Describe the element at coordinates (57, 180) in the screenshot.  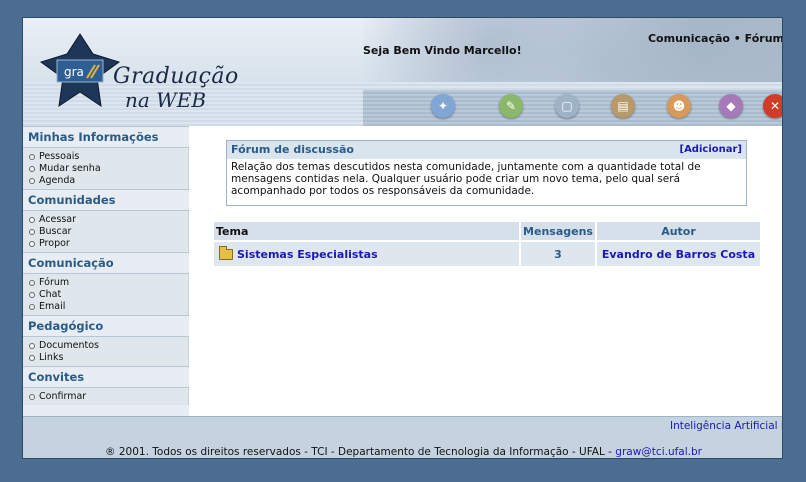
I see `sidebar-link-label: Agenda` at that location.